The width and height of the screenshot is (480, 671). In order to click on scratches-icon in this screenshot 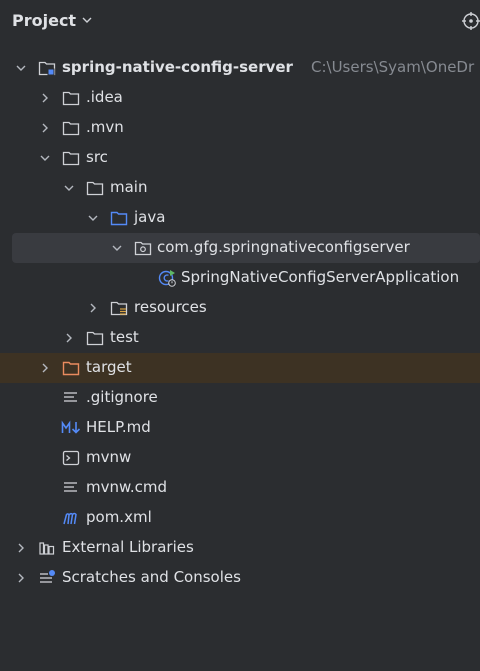, I will do `click(47, 576)`.